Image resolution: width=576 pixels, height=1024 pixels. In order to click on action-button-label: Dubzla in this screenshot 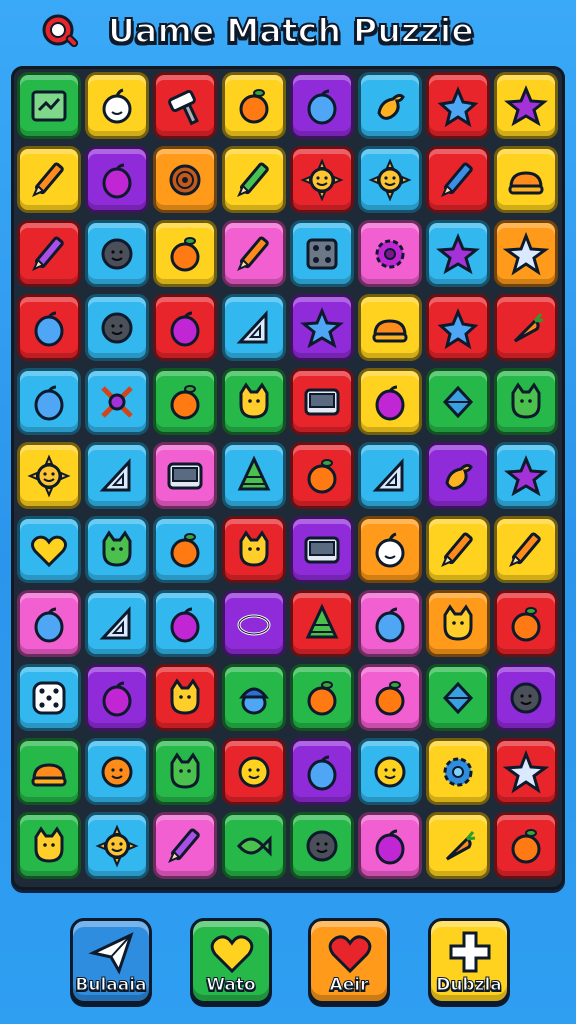, I will do `click(469, 985)`.